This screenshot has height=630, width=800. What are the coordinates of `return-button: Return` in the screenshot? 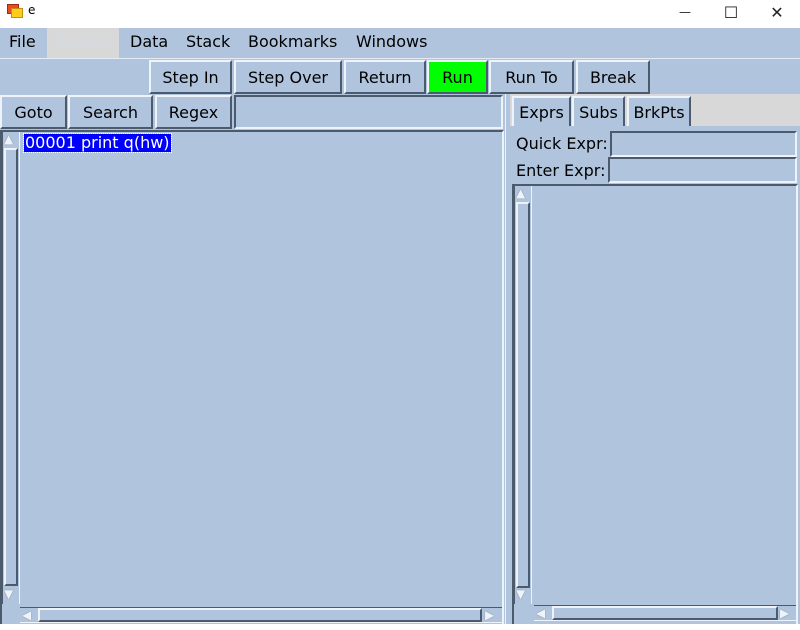 It's located at (385, 77).